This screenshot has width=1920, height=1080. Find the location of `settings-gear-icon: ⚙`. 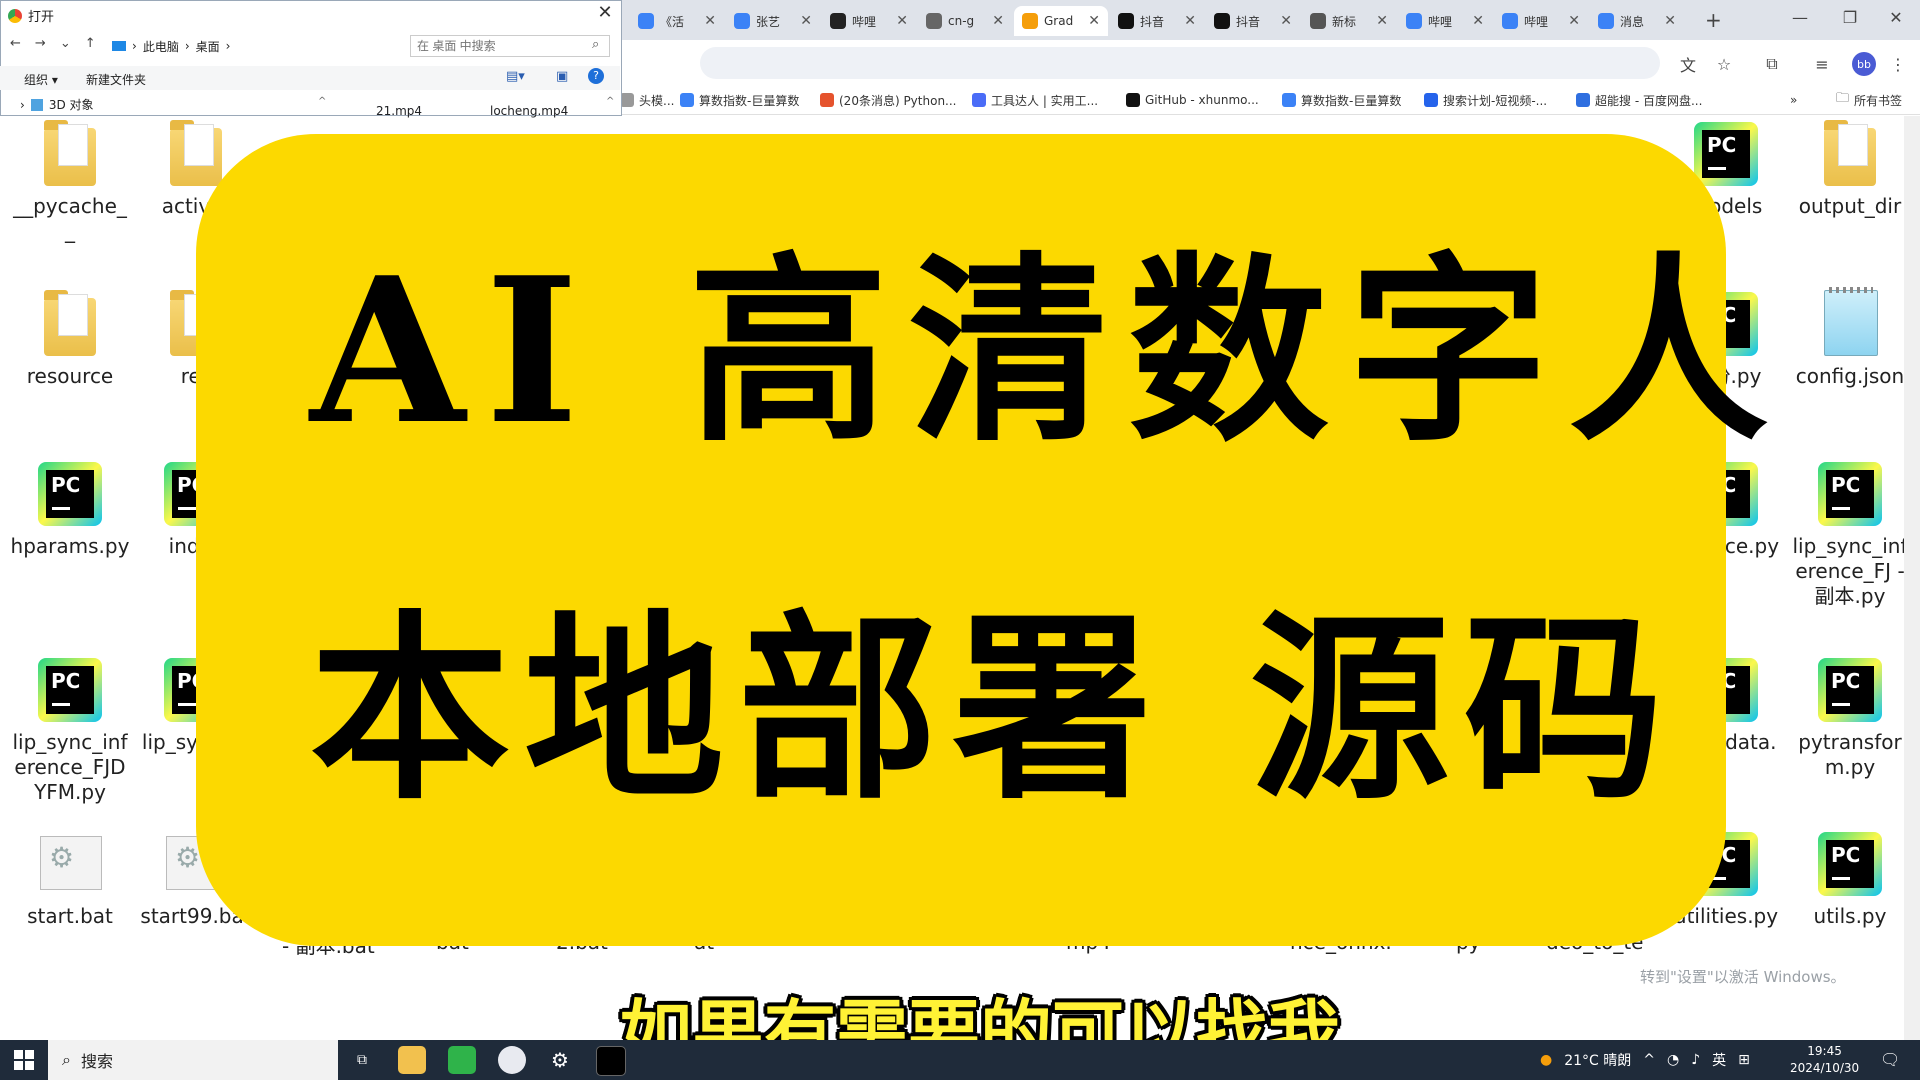

settings-gear-icon: ⚙ is located at coordinates (560, 1060).